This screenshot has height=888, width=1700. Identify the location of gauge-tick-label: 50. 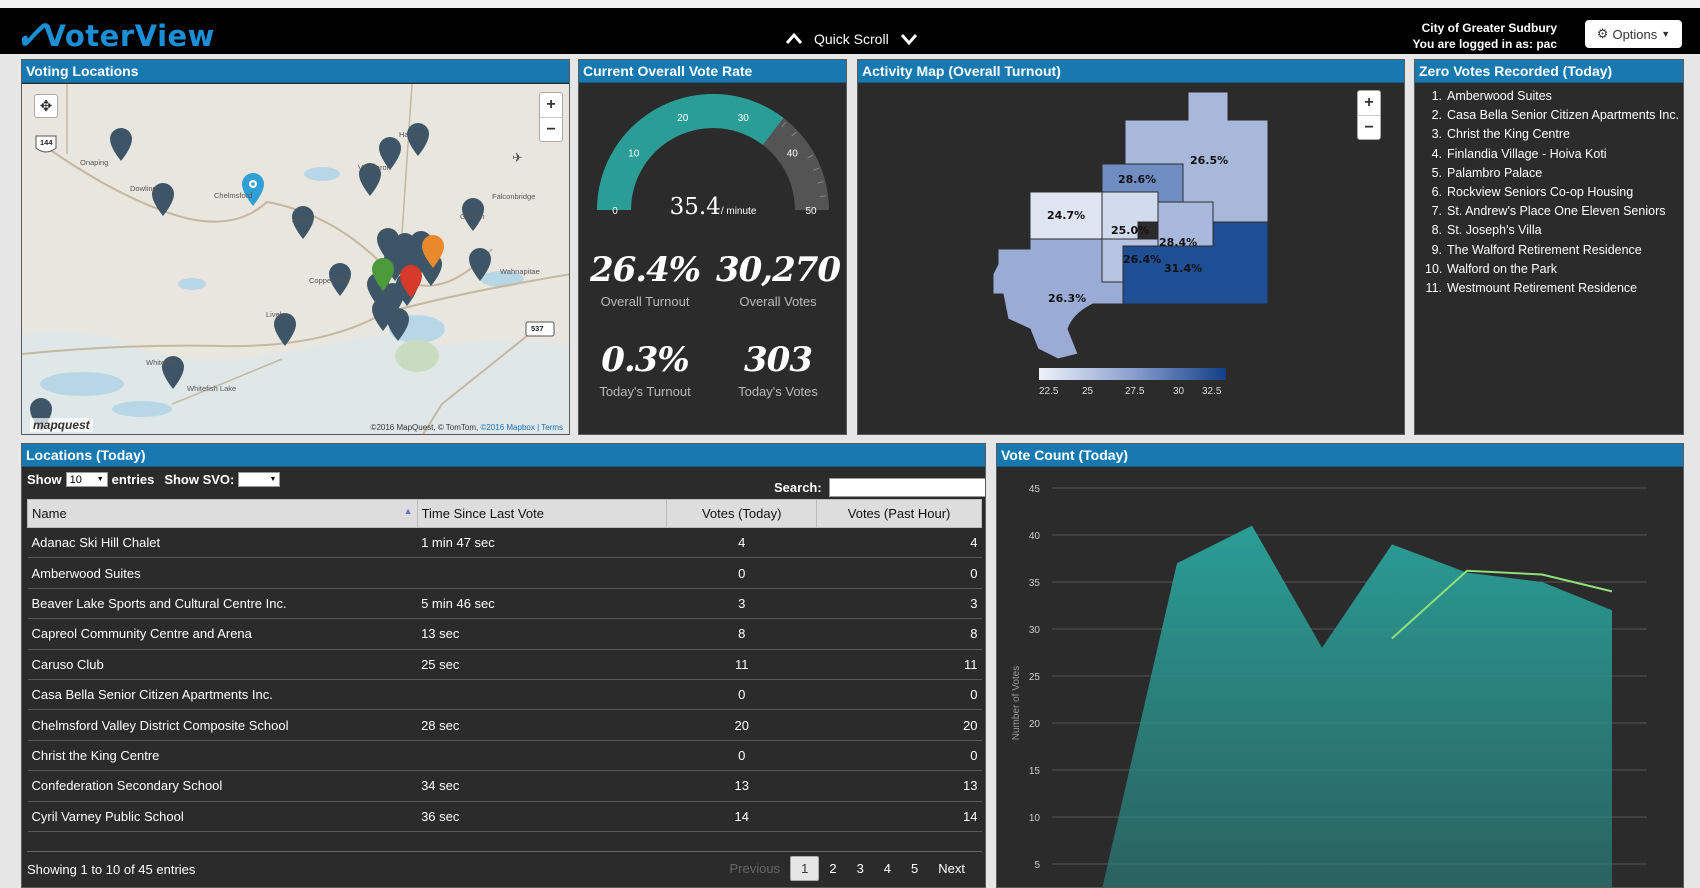
(811, 211).